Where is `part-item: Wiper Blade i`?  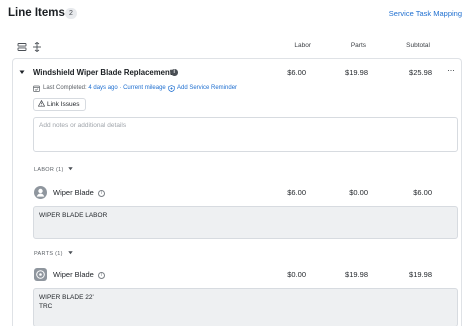 part-item: Wiper Blade i is located at coordinates (79, 274).